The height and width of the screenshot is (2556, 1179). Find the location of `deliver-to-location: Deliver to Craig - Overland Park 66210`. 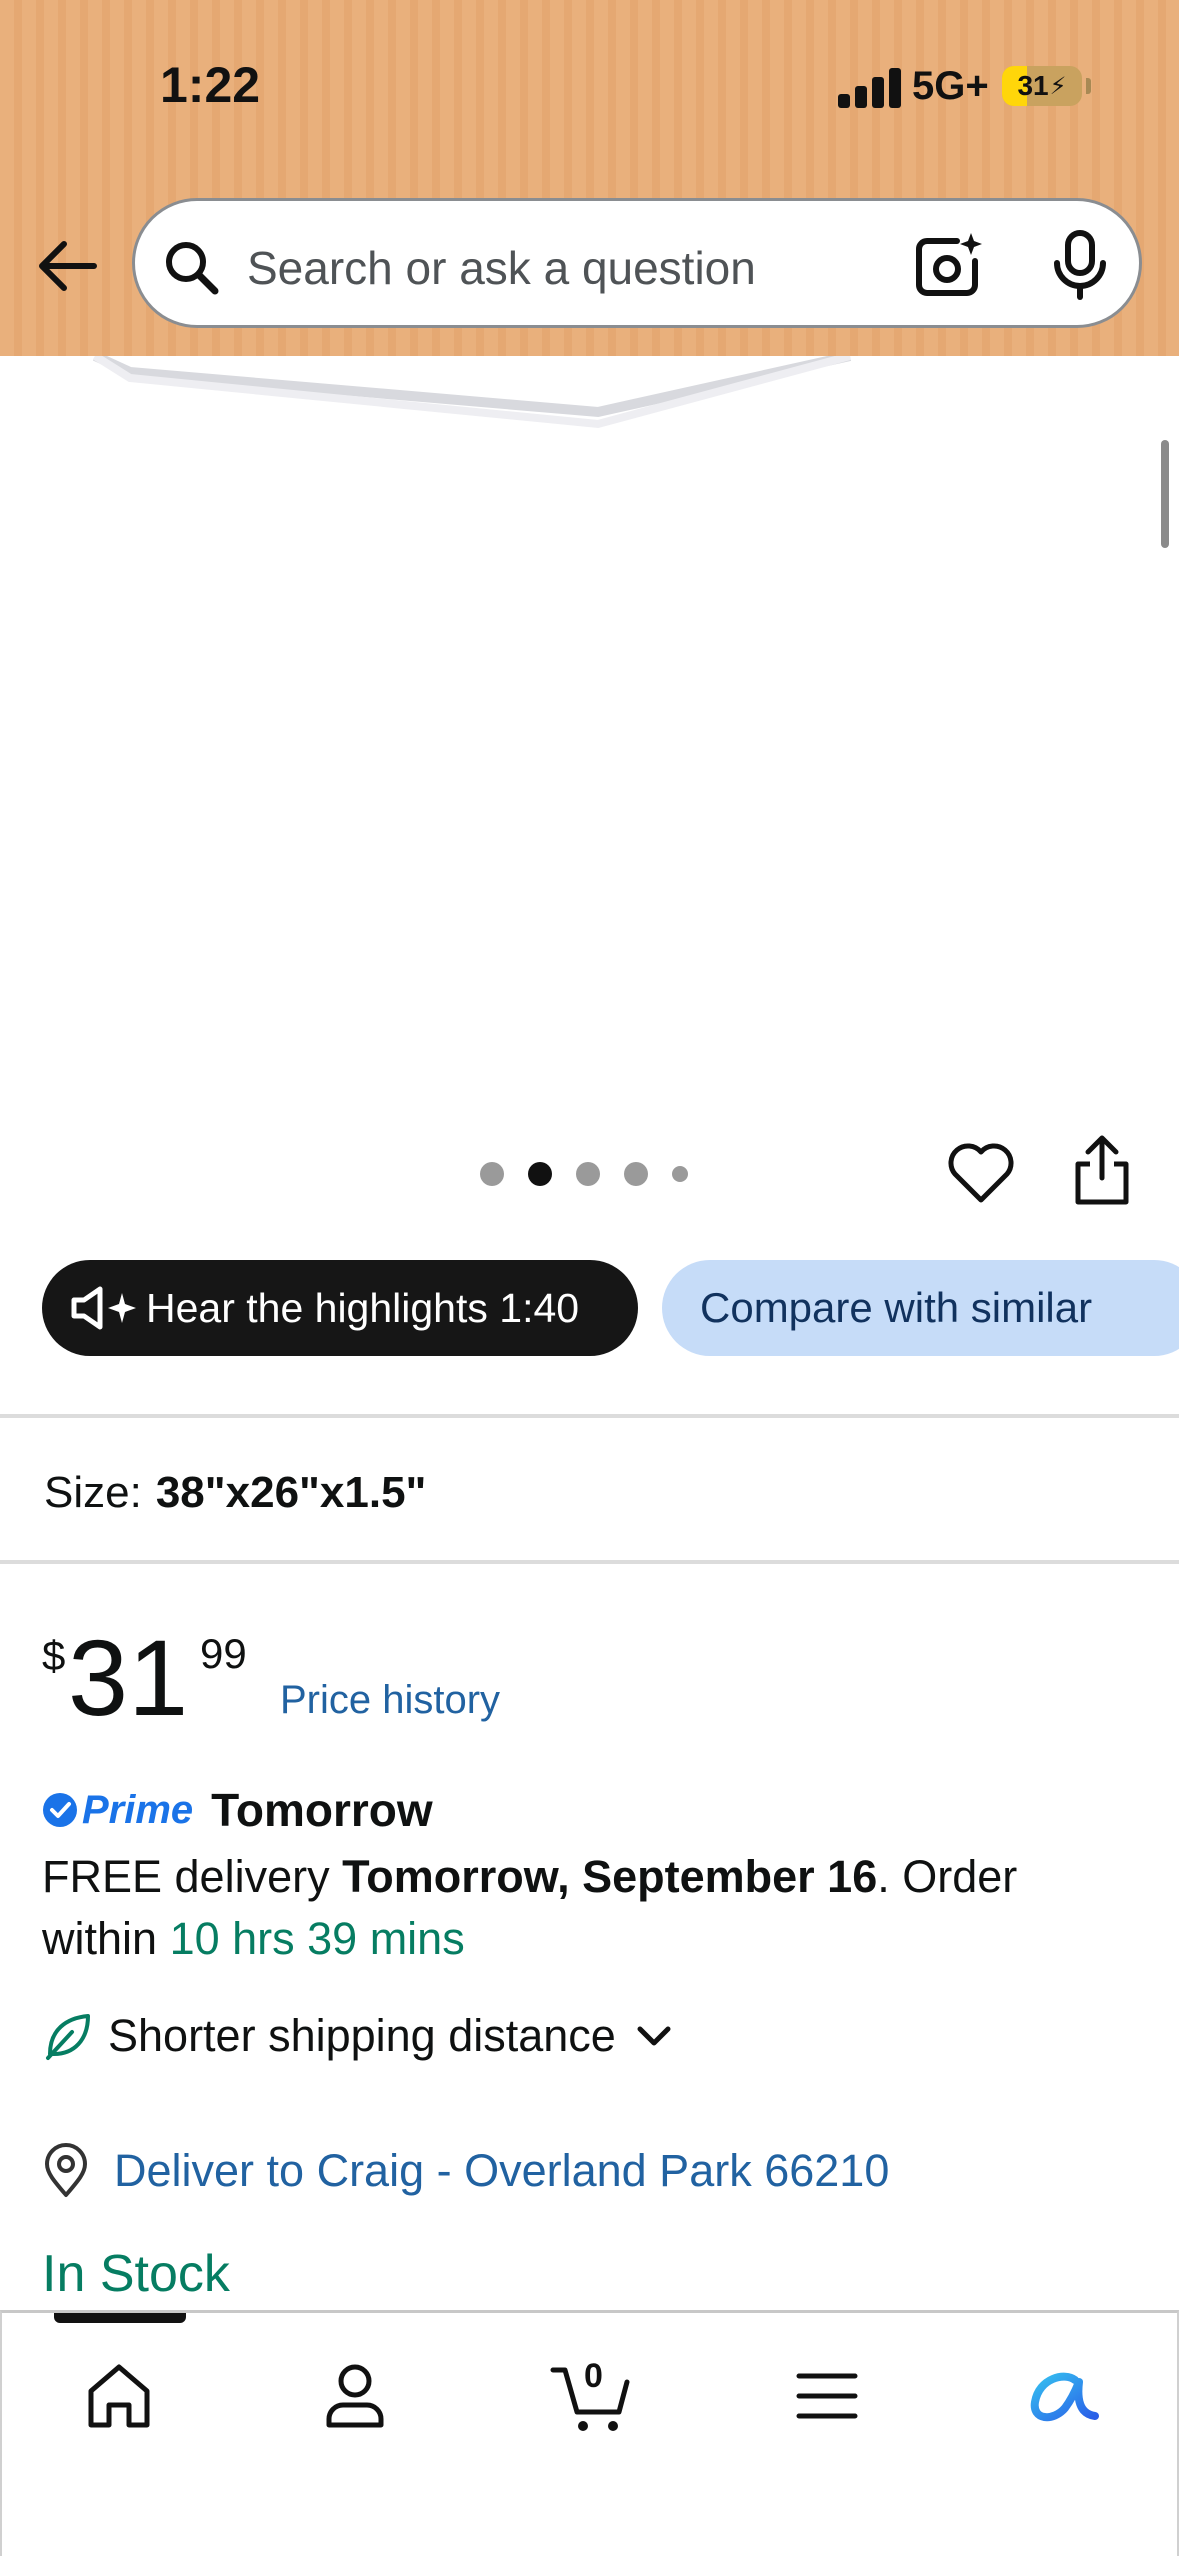

deliver-to-location: Deliver to Craig - Overland Park 66210 is located at coordinates (465, 2171).